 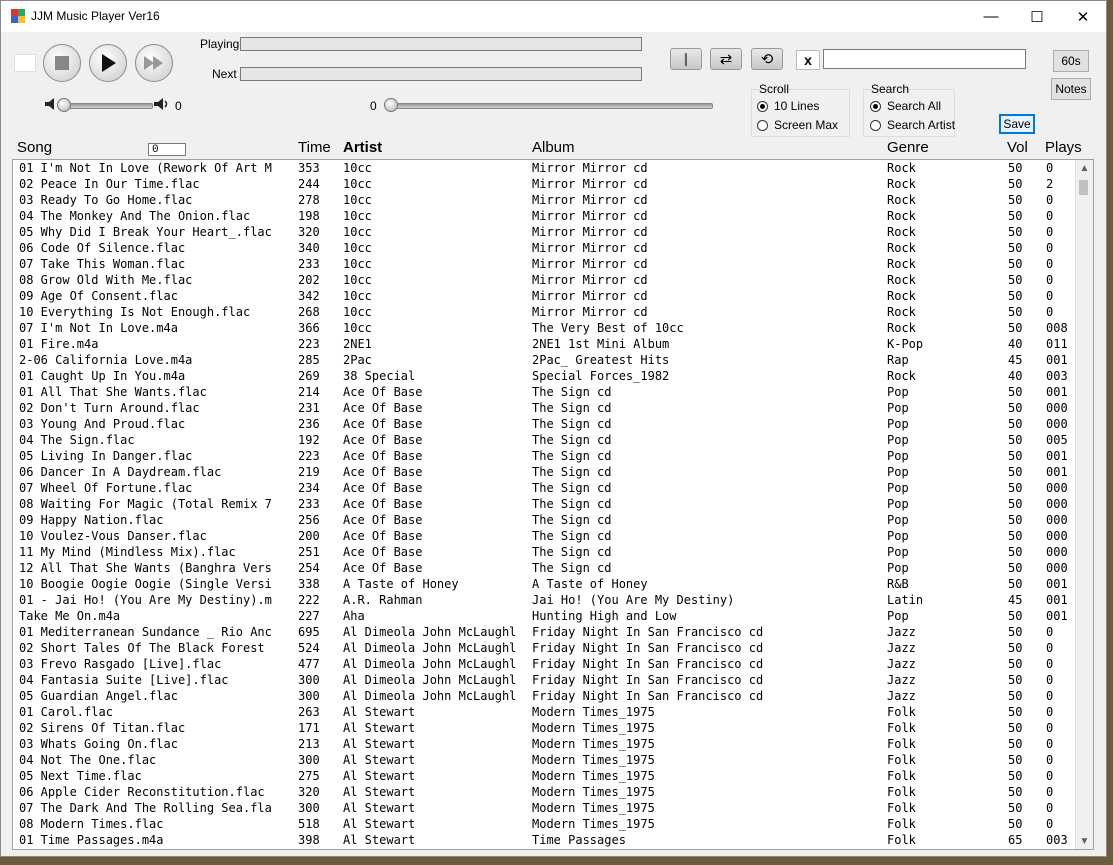 What do you see at coordinates (593, 712) in the screenshot?
I see `cell-album: Modern Times_1975` at bounding box center [593, 712].